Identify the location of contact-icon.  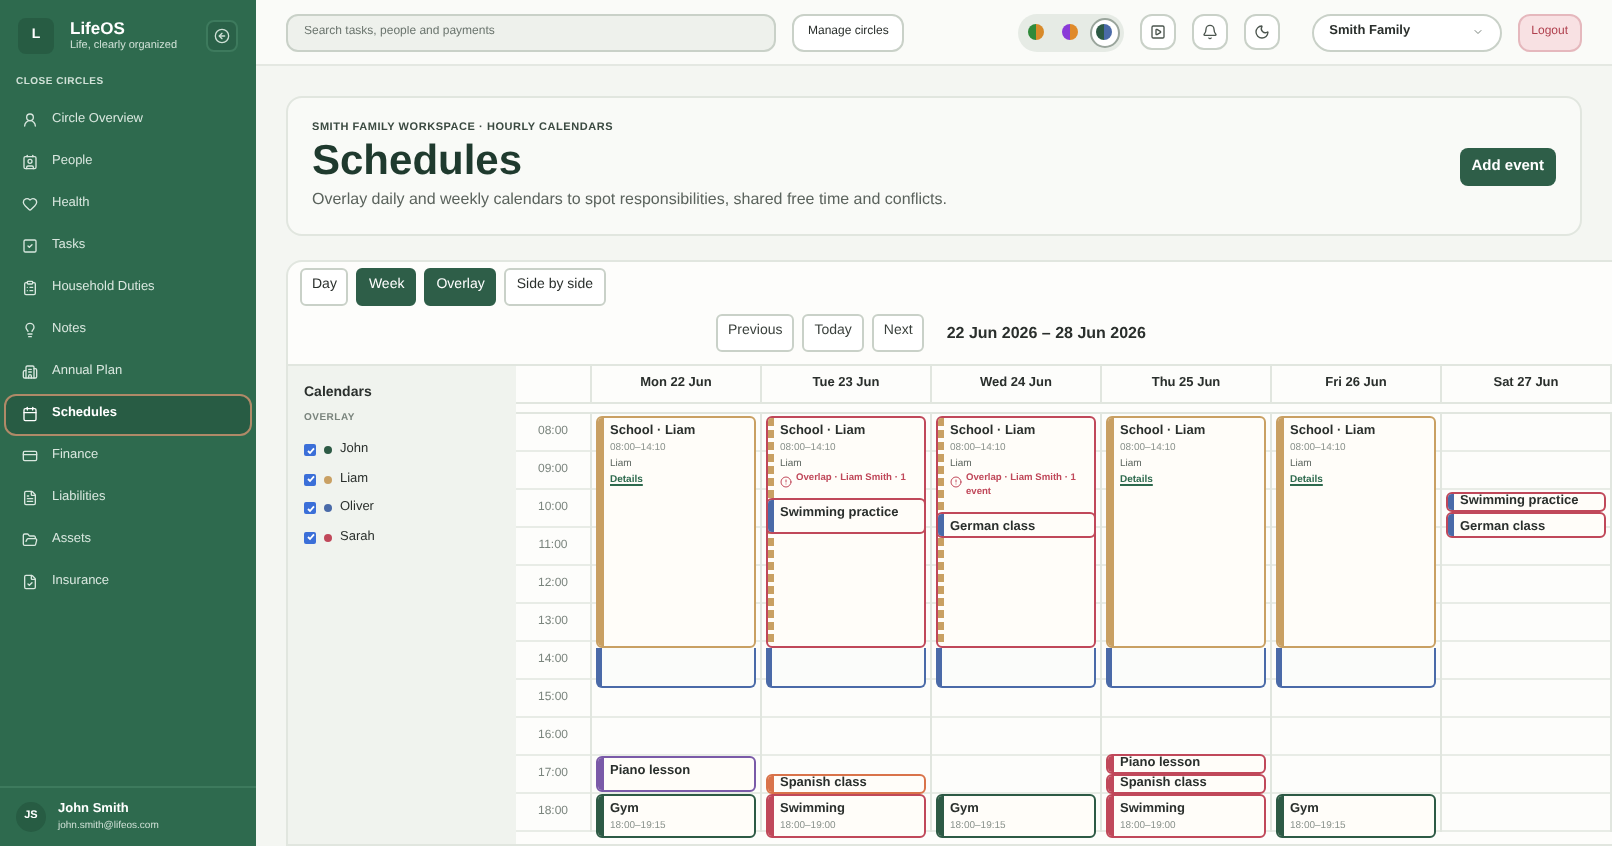
(30, 162).